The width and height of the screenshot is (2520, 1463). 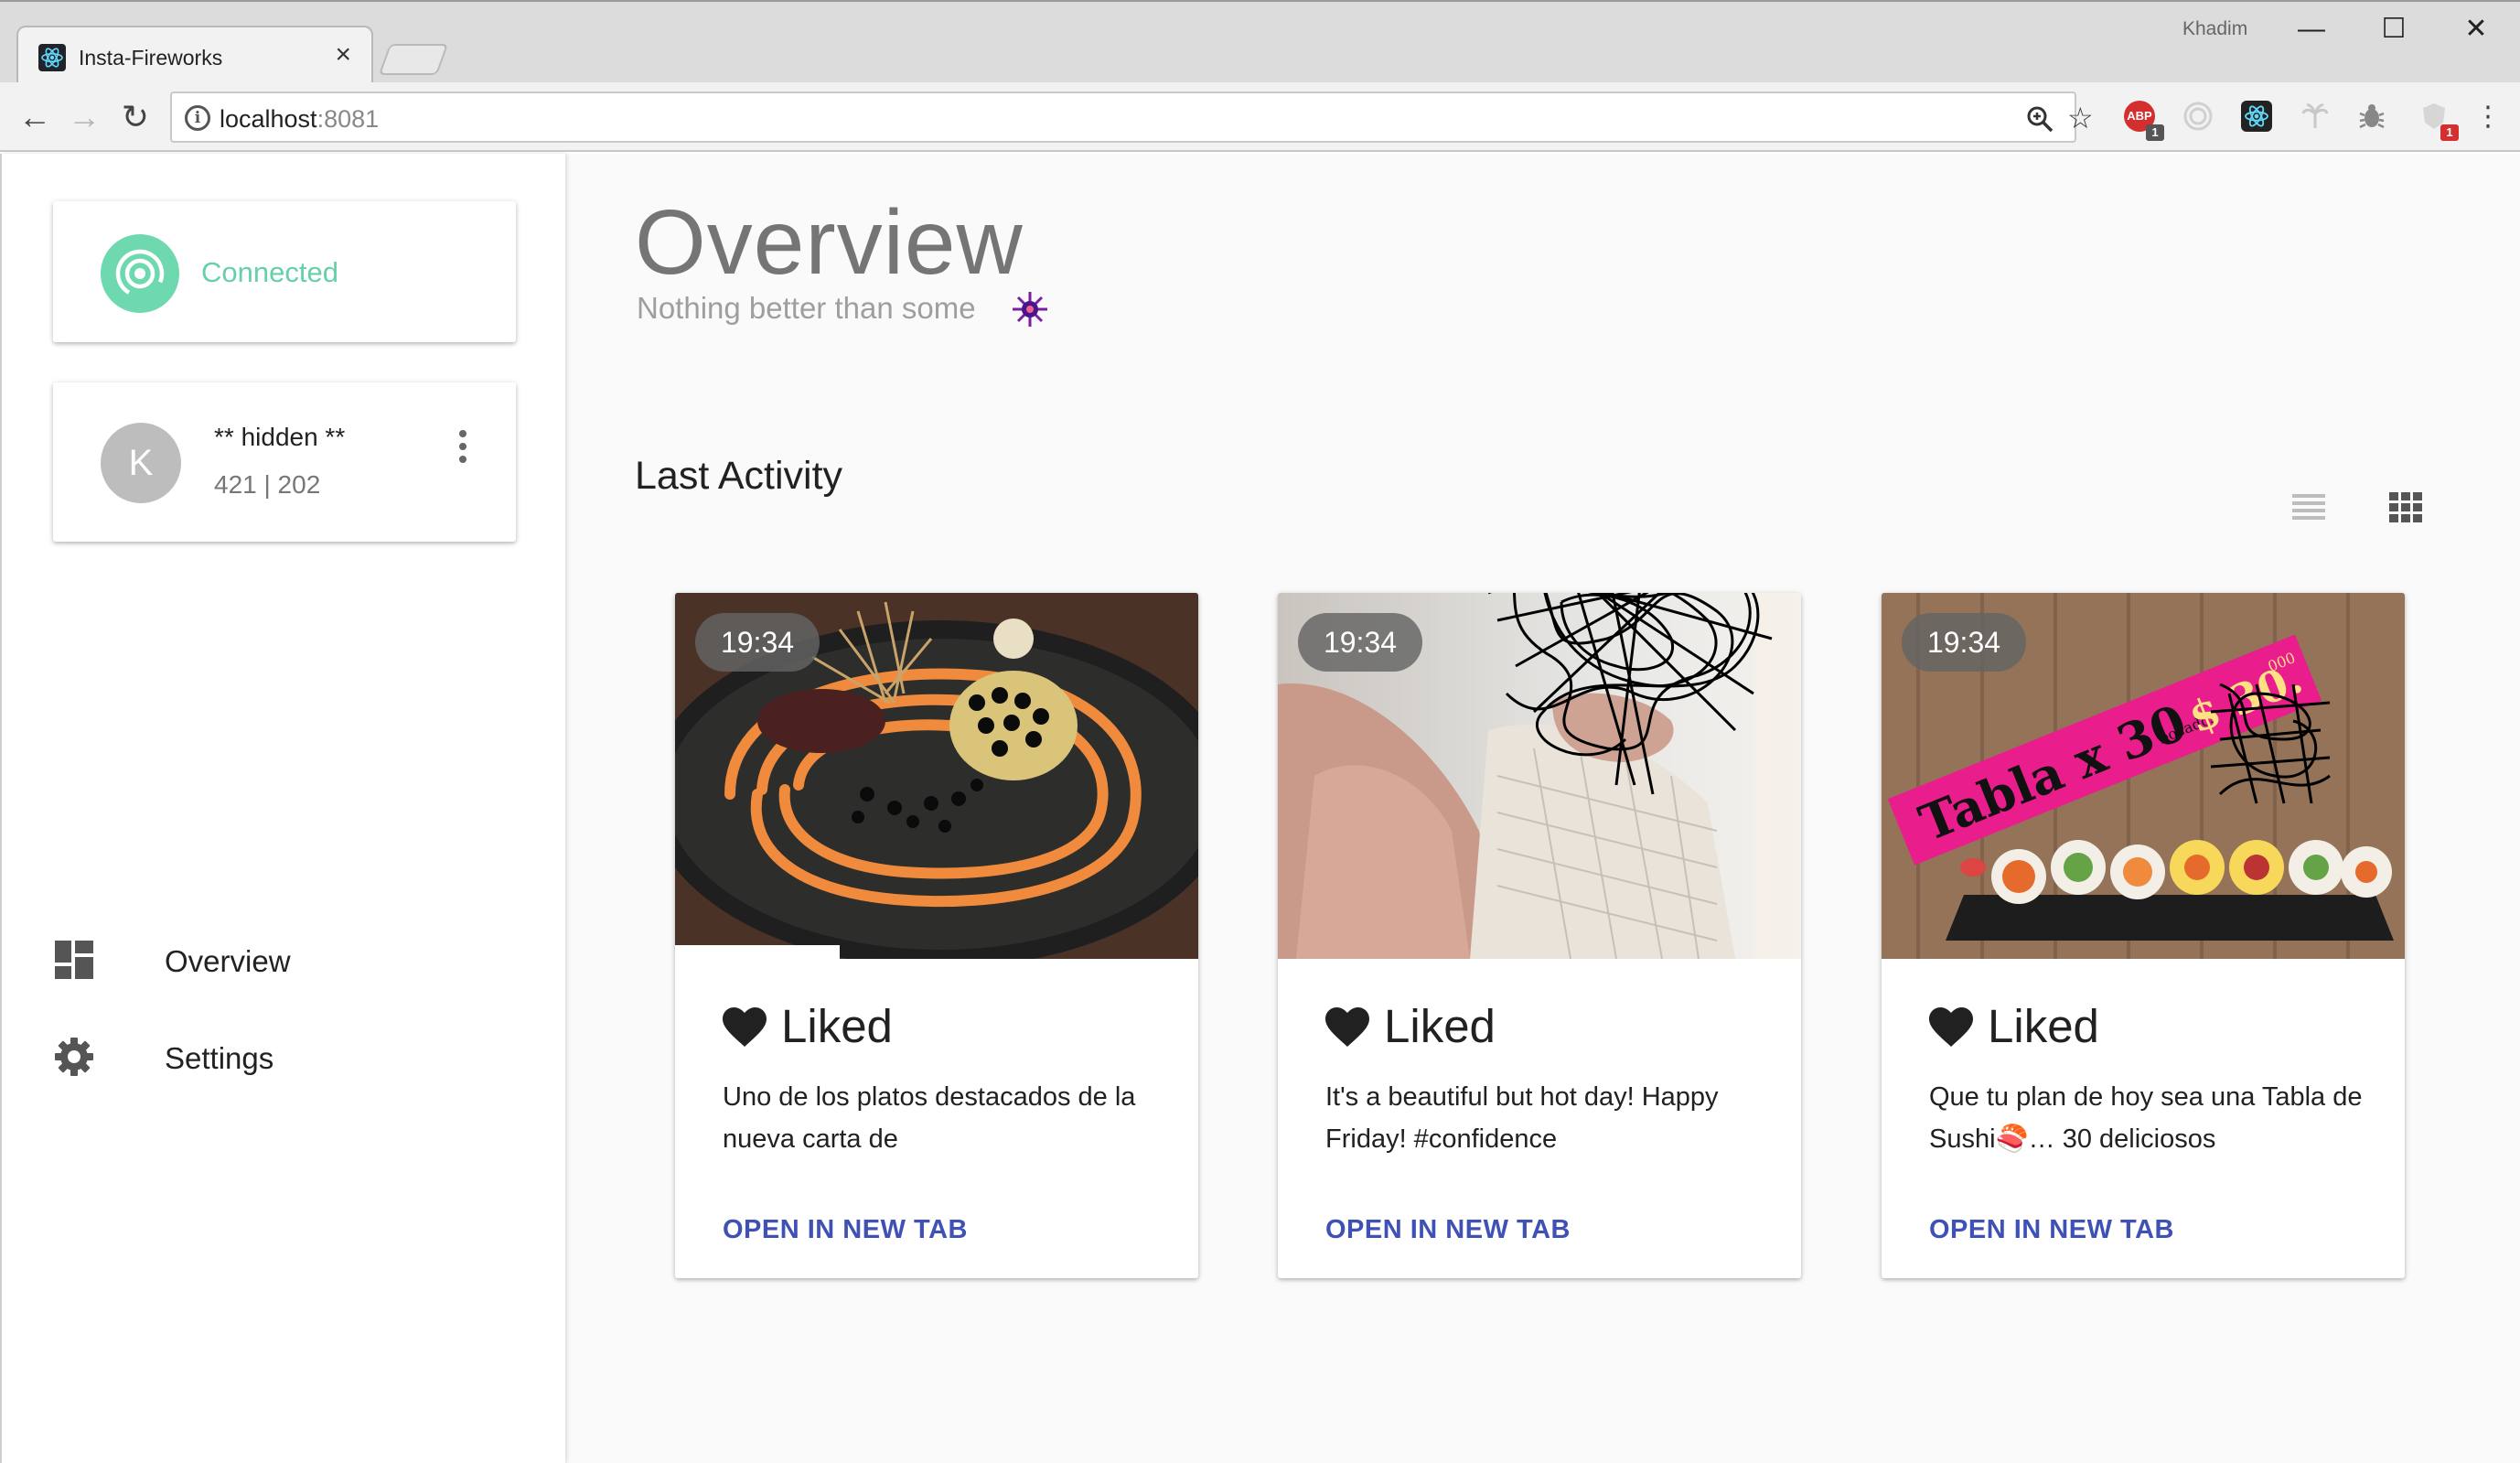 I want to click on list-view-icon, so click(x=2309, y=507).